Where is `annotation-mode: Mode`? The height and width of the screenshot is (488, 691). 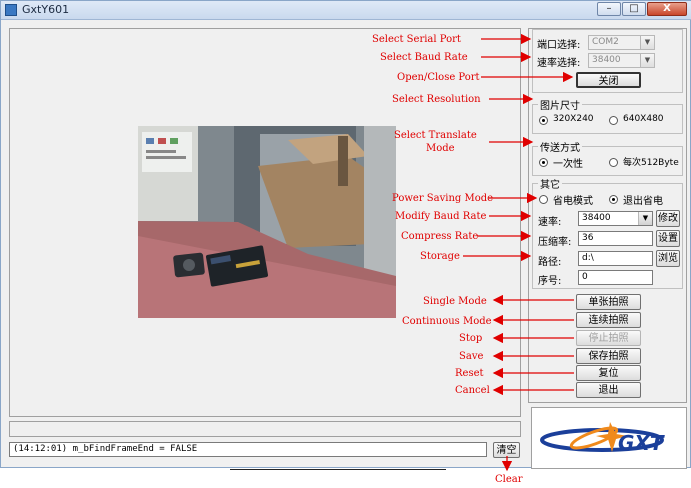
annotation-mode: Mode is located at coordinates (440, 148).